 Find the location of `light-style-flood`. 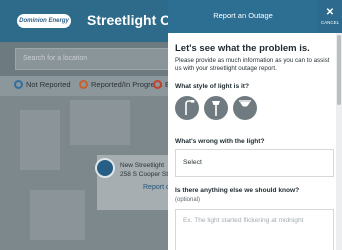

light-style-flood is located at coordinates (245, 108).